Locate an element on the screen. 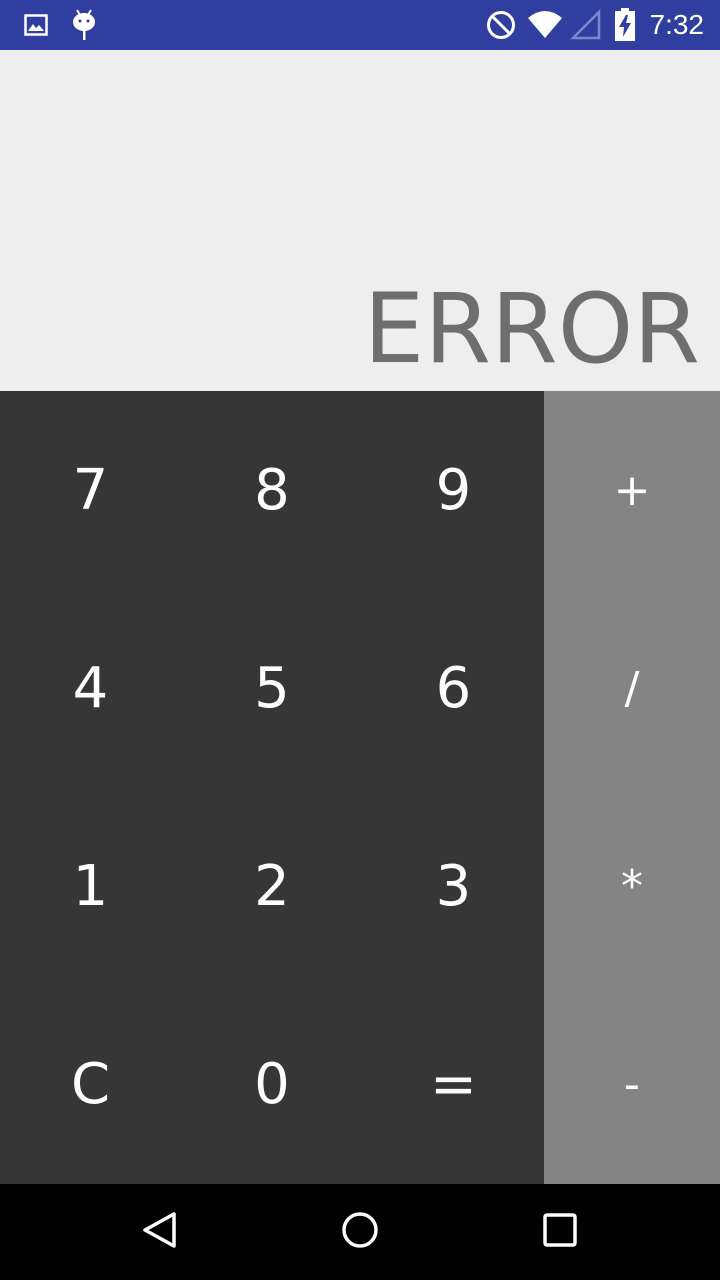 The width and height of the screenshot is (720, 1280). key-clear: C is located at coordinates (90, 1085).